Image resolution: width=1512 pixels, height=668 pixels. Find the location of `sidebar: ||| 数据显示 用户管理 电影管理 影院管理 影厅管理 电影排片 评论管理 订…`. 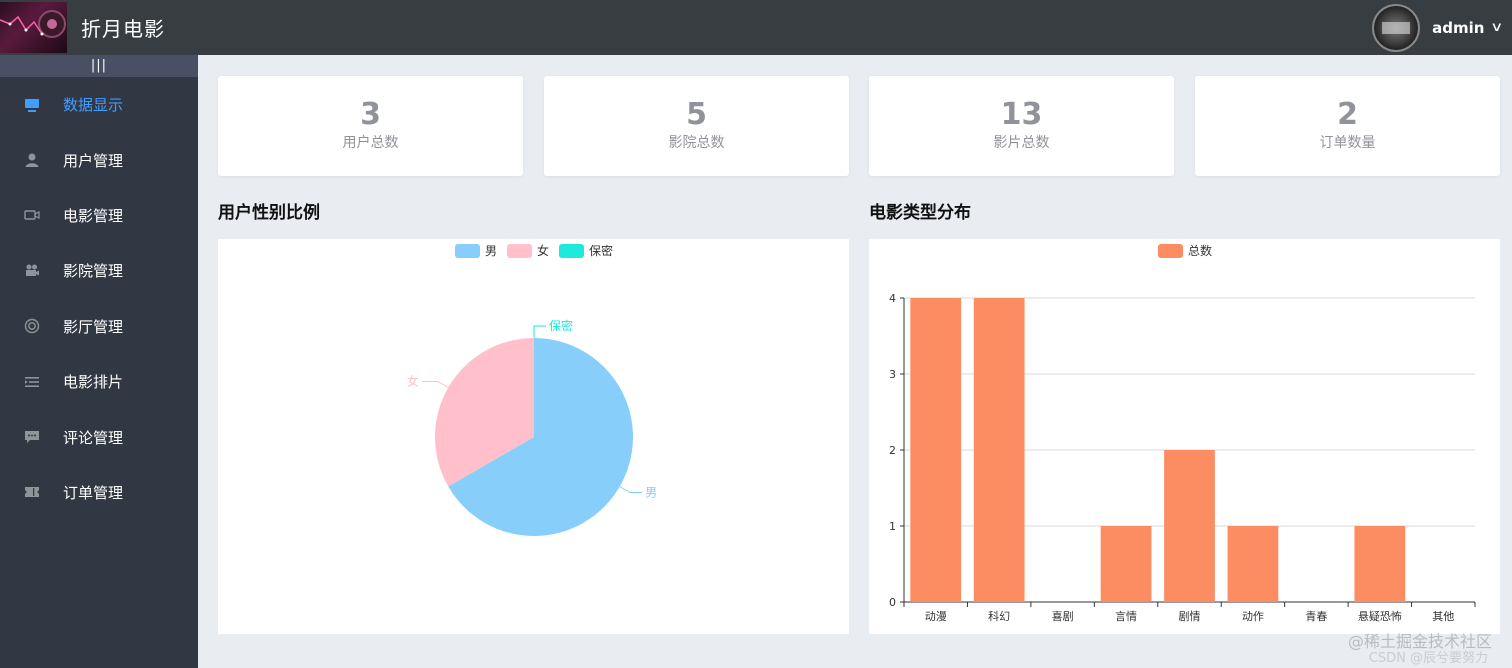

sidebar: ||| 数据显示 用户管理 电影管理 影院管理 影厅管理 电影排片 评论管理 订… is located at coordinates (99, 361).